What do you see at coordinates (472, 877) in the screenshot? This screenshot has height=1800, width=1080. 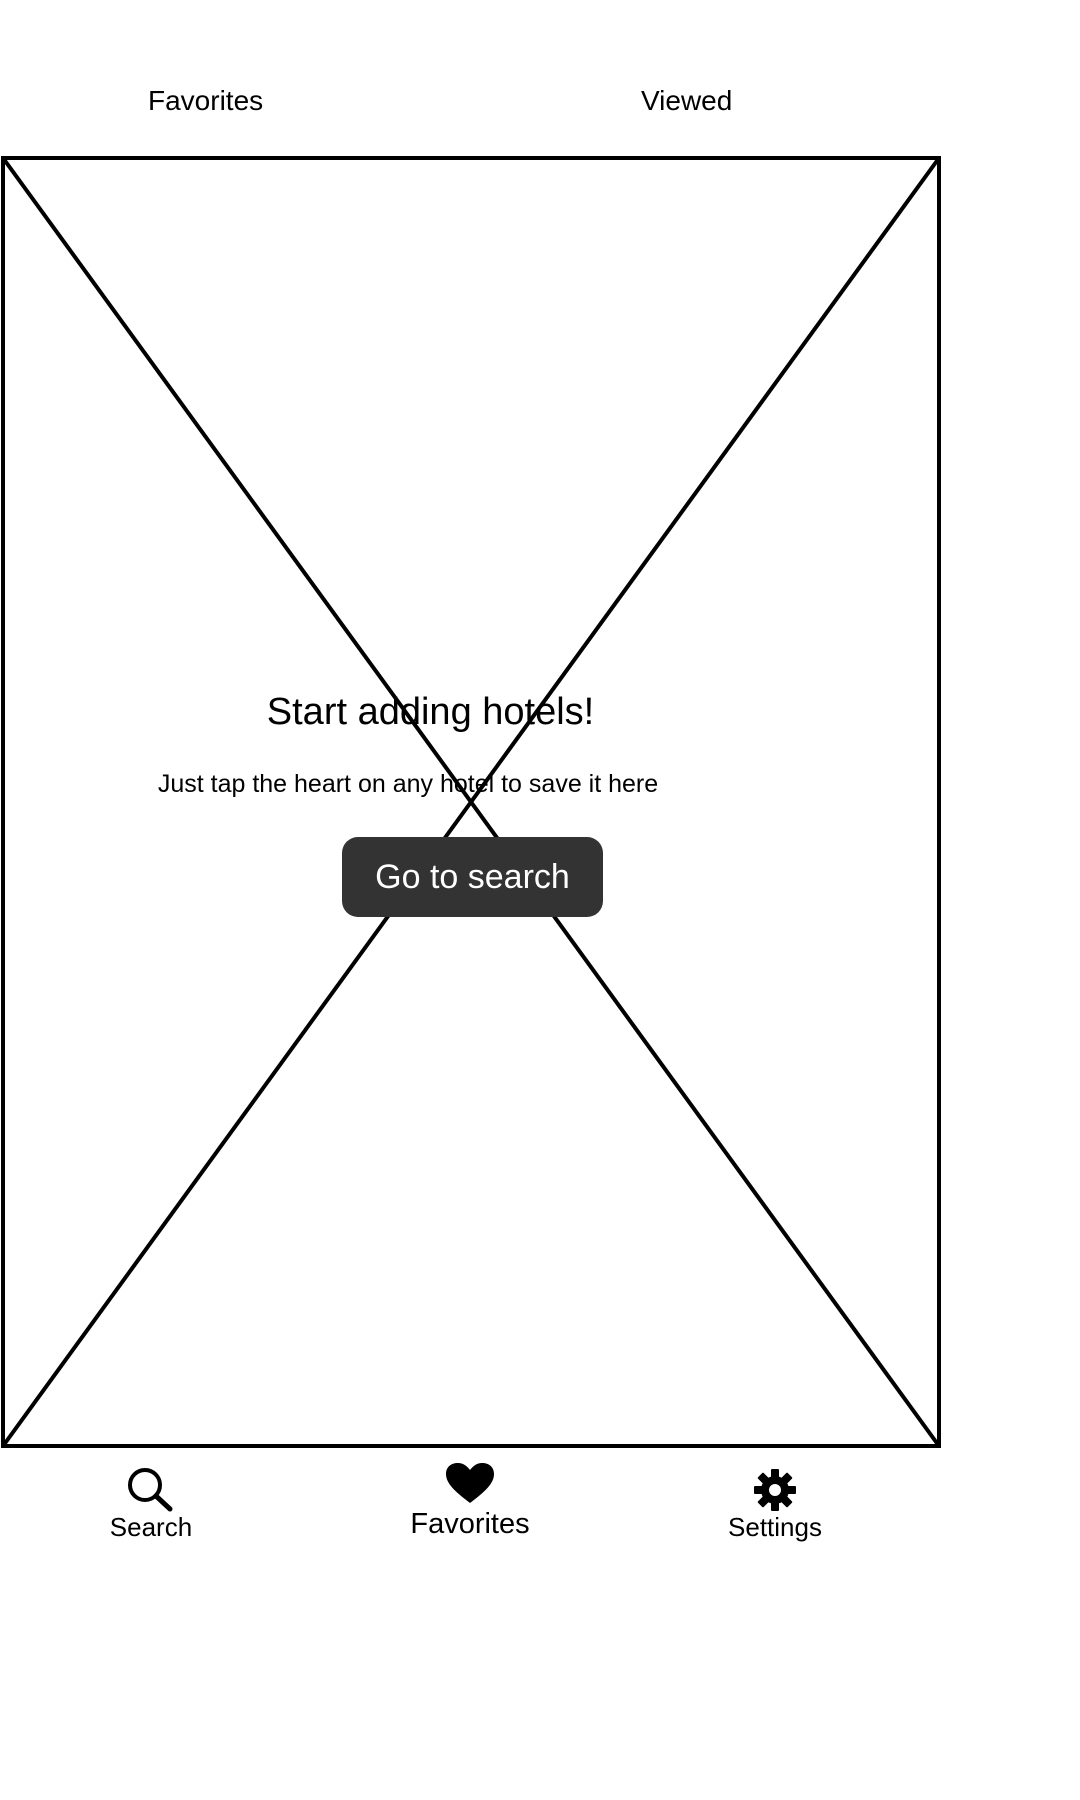 I see `go-to-search-button: Go to search` at bounding box center [472, 877].